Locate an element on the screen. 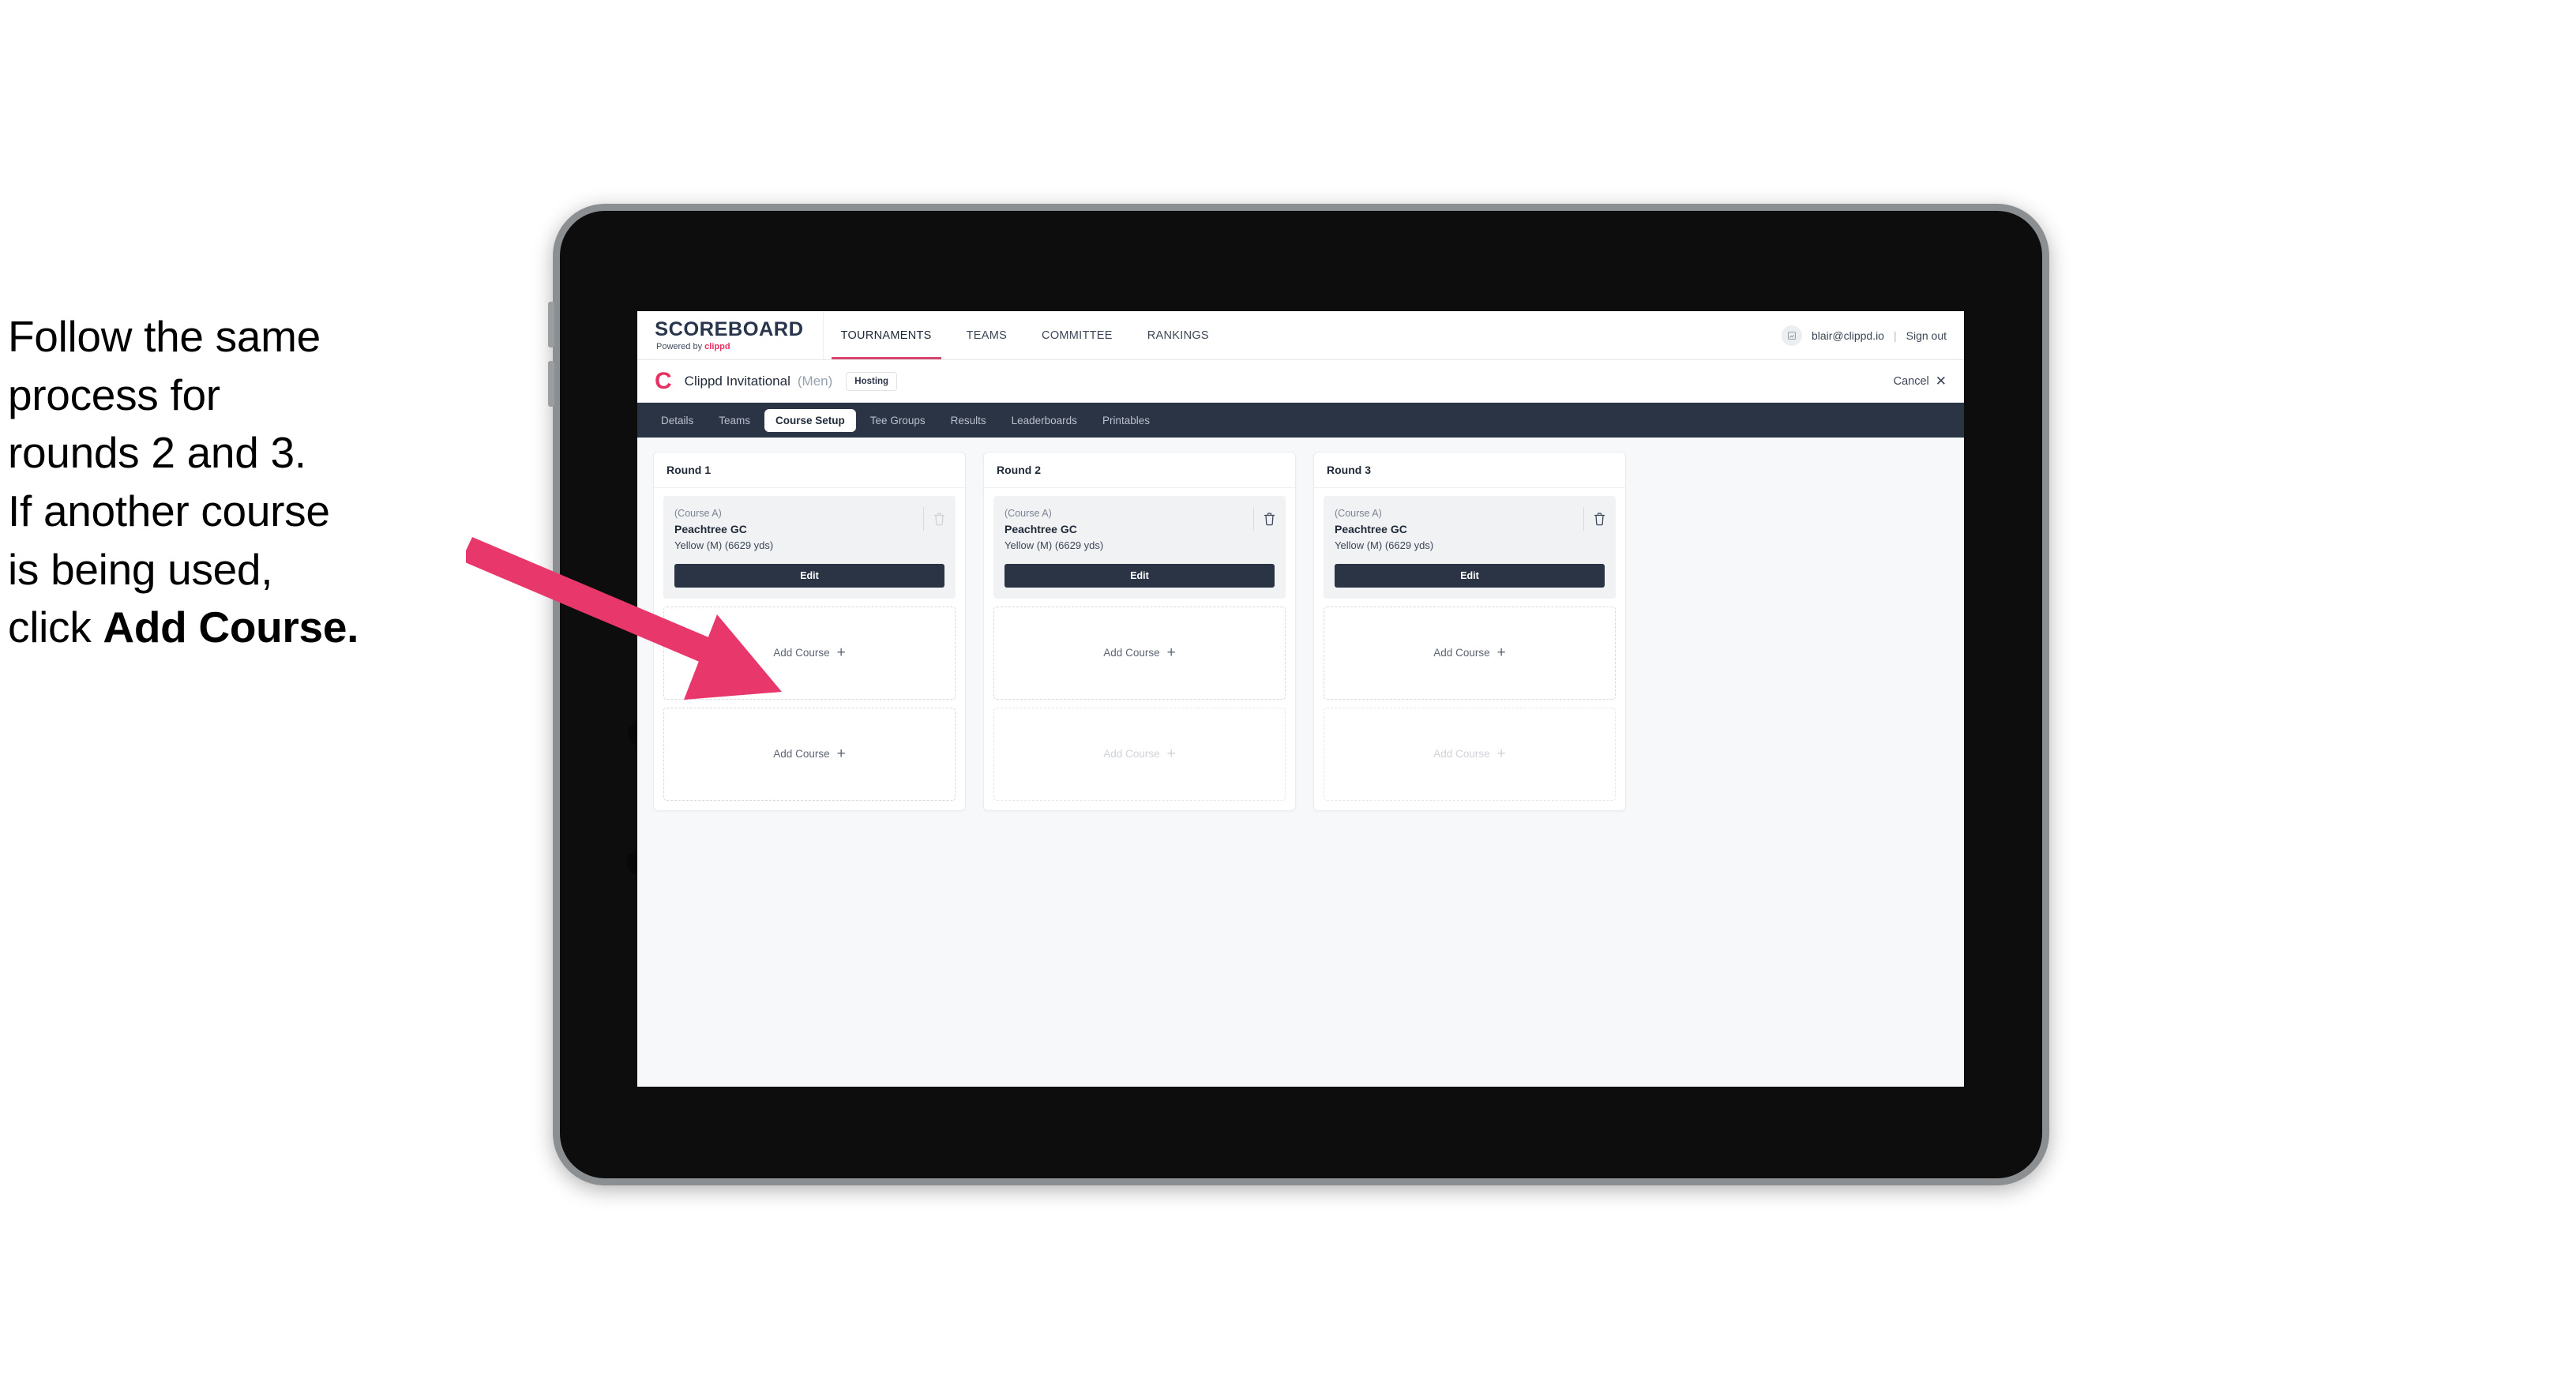 This screenshot has width=2576, height=1386. annotation-line: If another course is located at coordinates (169, 511).